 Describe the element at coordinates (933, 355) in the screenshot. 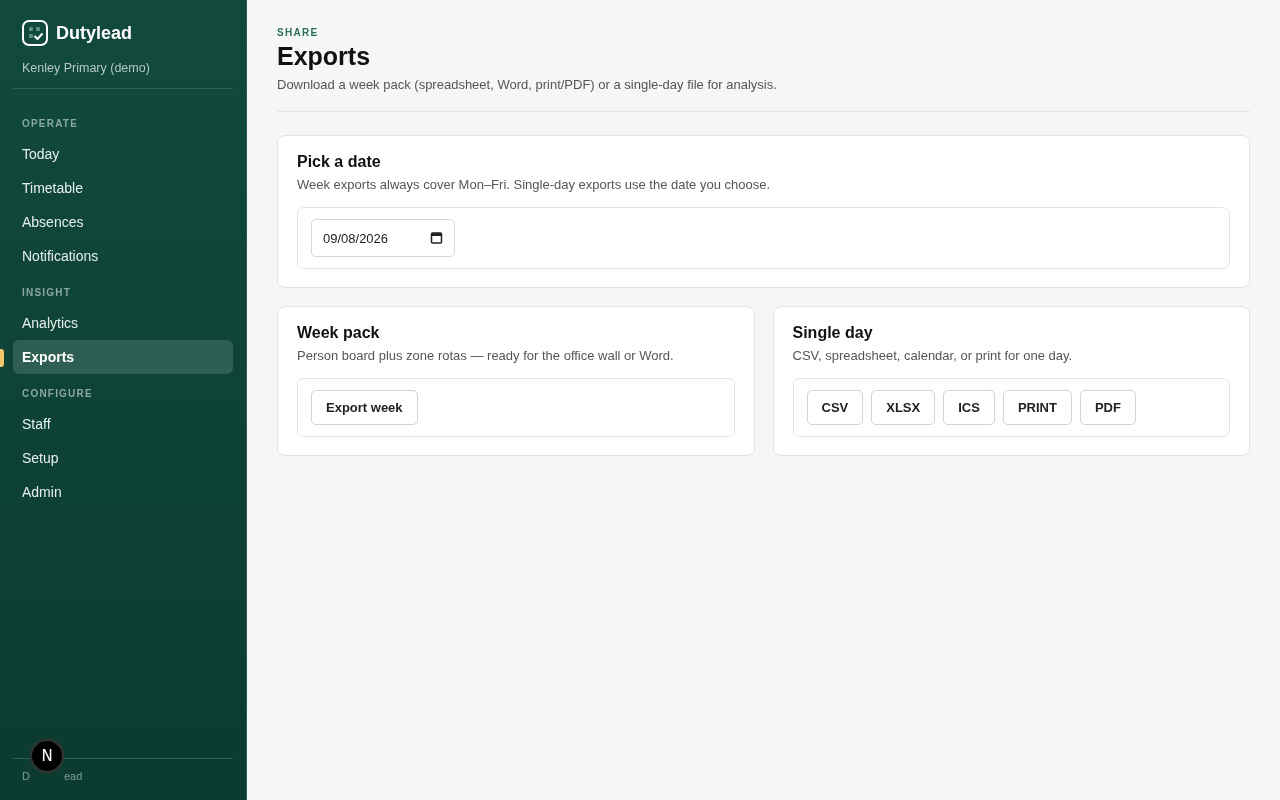

I see `card-description: CSV, spreadsheet, calendar, or print for one day.` at that location.